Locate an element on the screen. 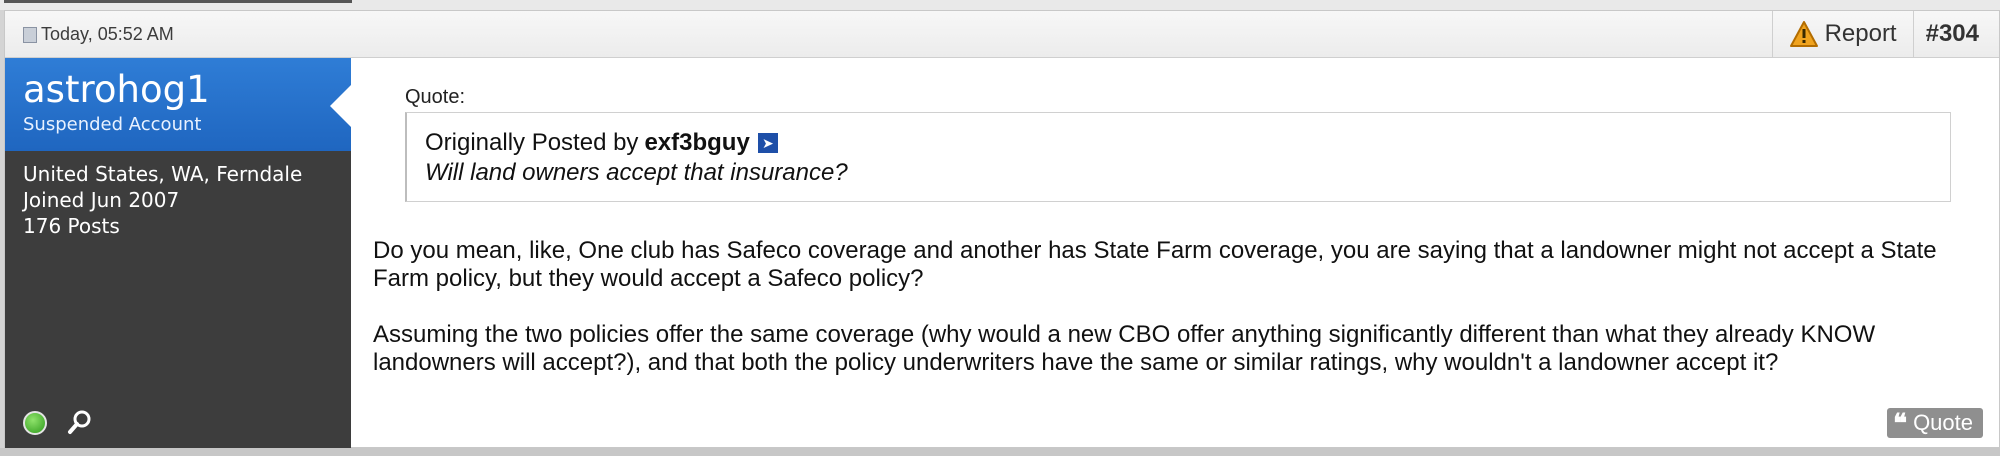 The height and width of the screenshot is (456, 2000). user-location: United States, WA, Ferndale is located at coordinates (163, 174).